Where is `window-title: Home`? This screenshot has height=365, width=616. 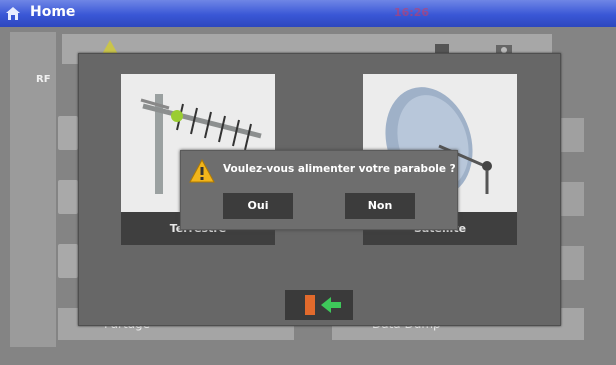 window-title: Home is located at coordinates (53, 12).